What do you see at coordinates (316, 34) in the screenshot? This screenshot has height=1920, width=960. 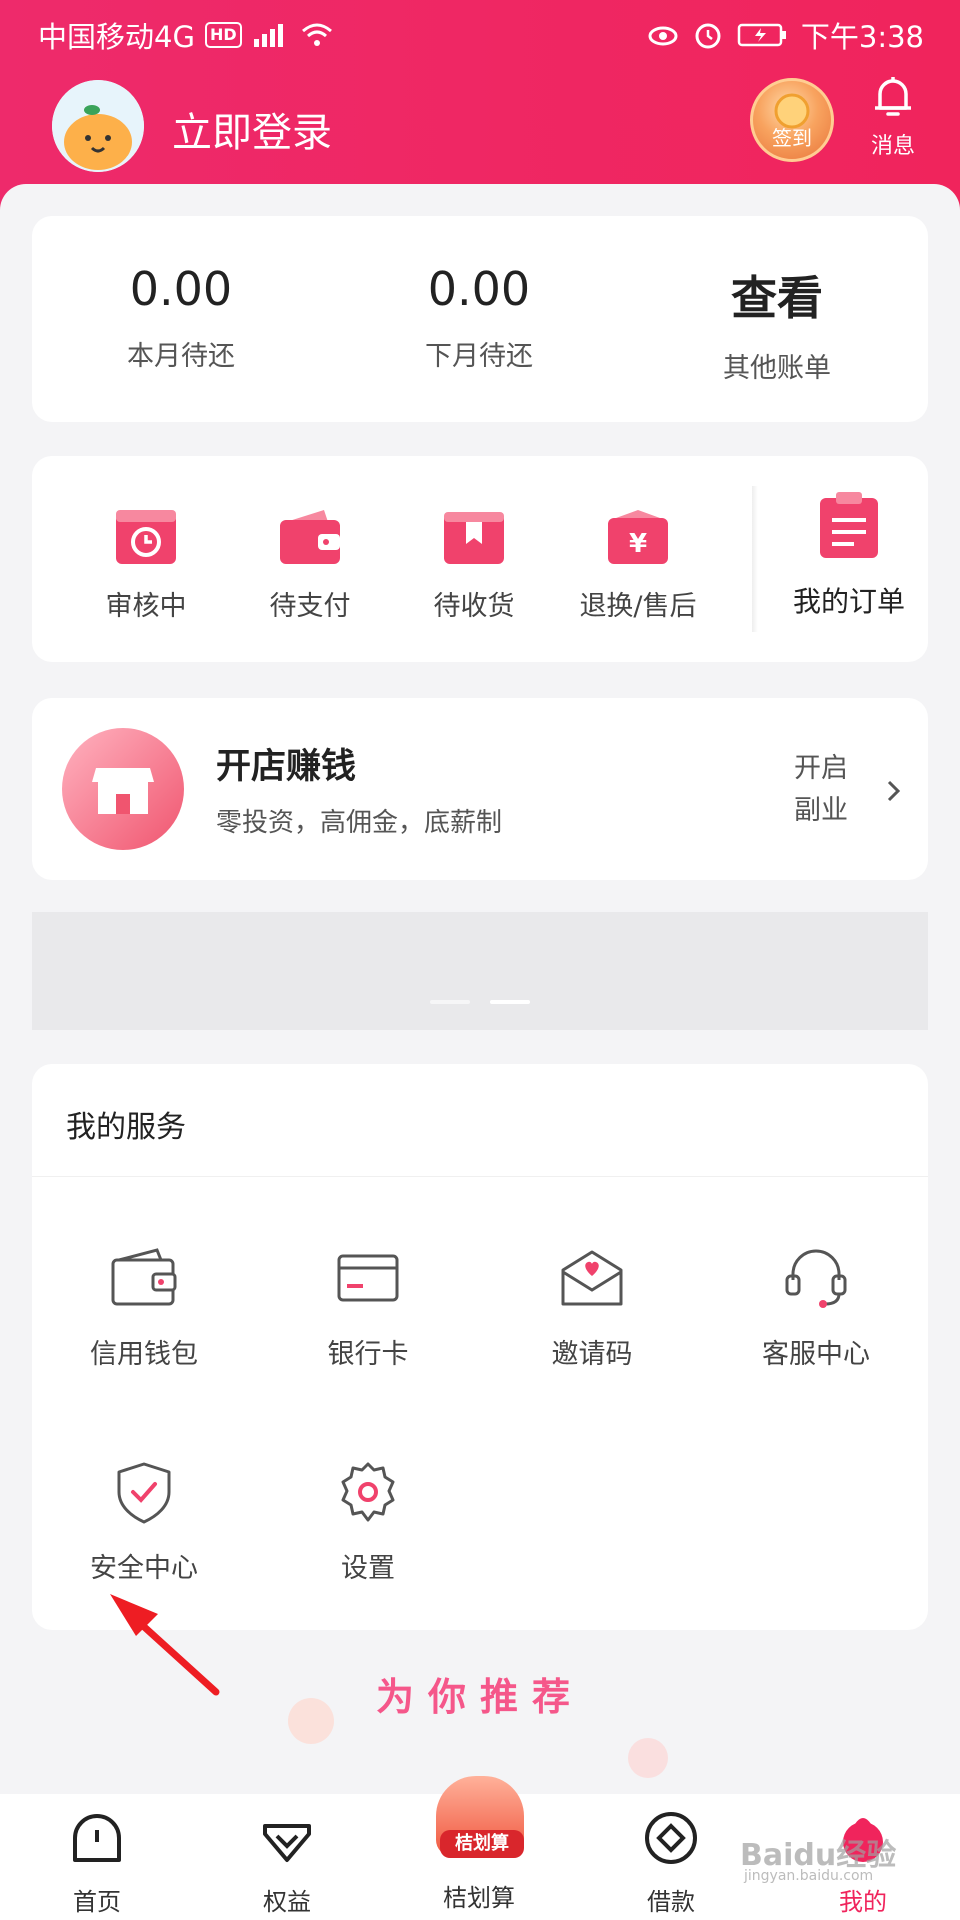 I see `wifi-icon` at bounding box center [316, 34].